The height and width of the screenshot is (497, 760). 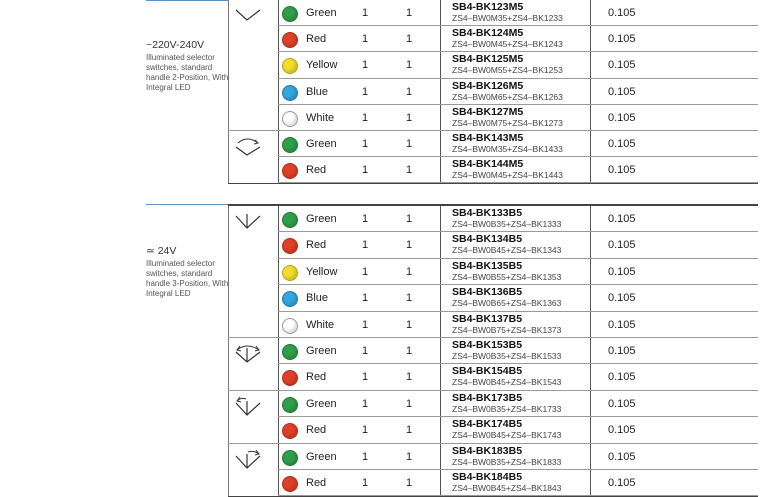 I want to click on reference-code: SB4-BK143M5, so click(x=488, y=138).